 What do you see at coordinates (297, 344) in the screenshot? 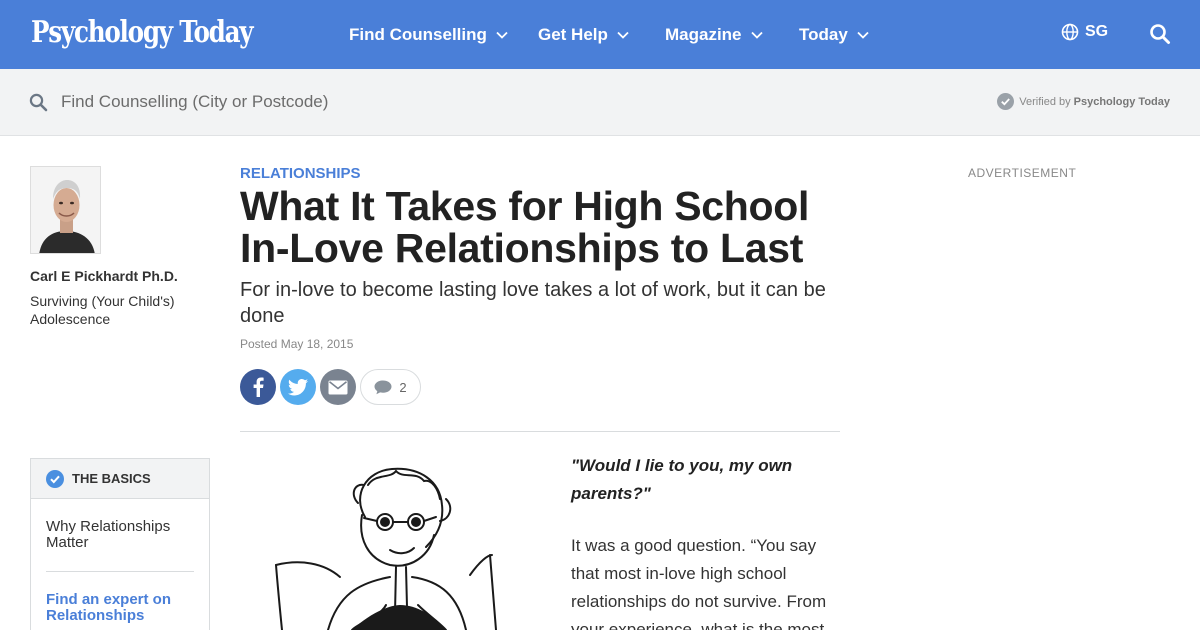
I see `posted-date: Posted May 18, 2015` at bounding box center [297, 344].